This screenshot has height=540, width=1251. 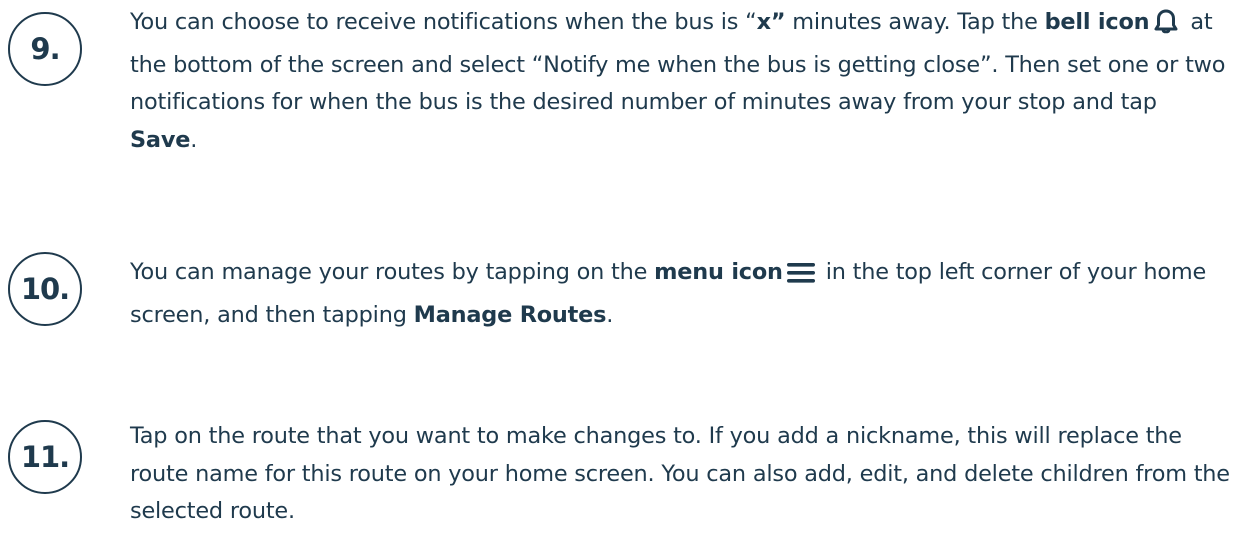 I want to click on step-number-badge: 9., so click(x=45, y=49).